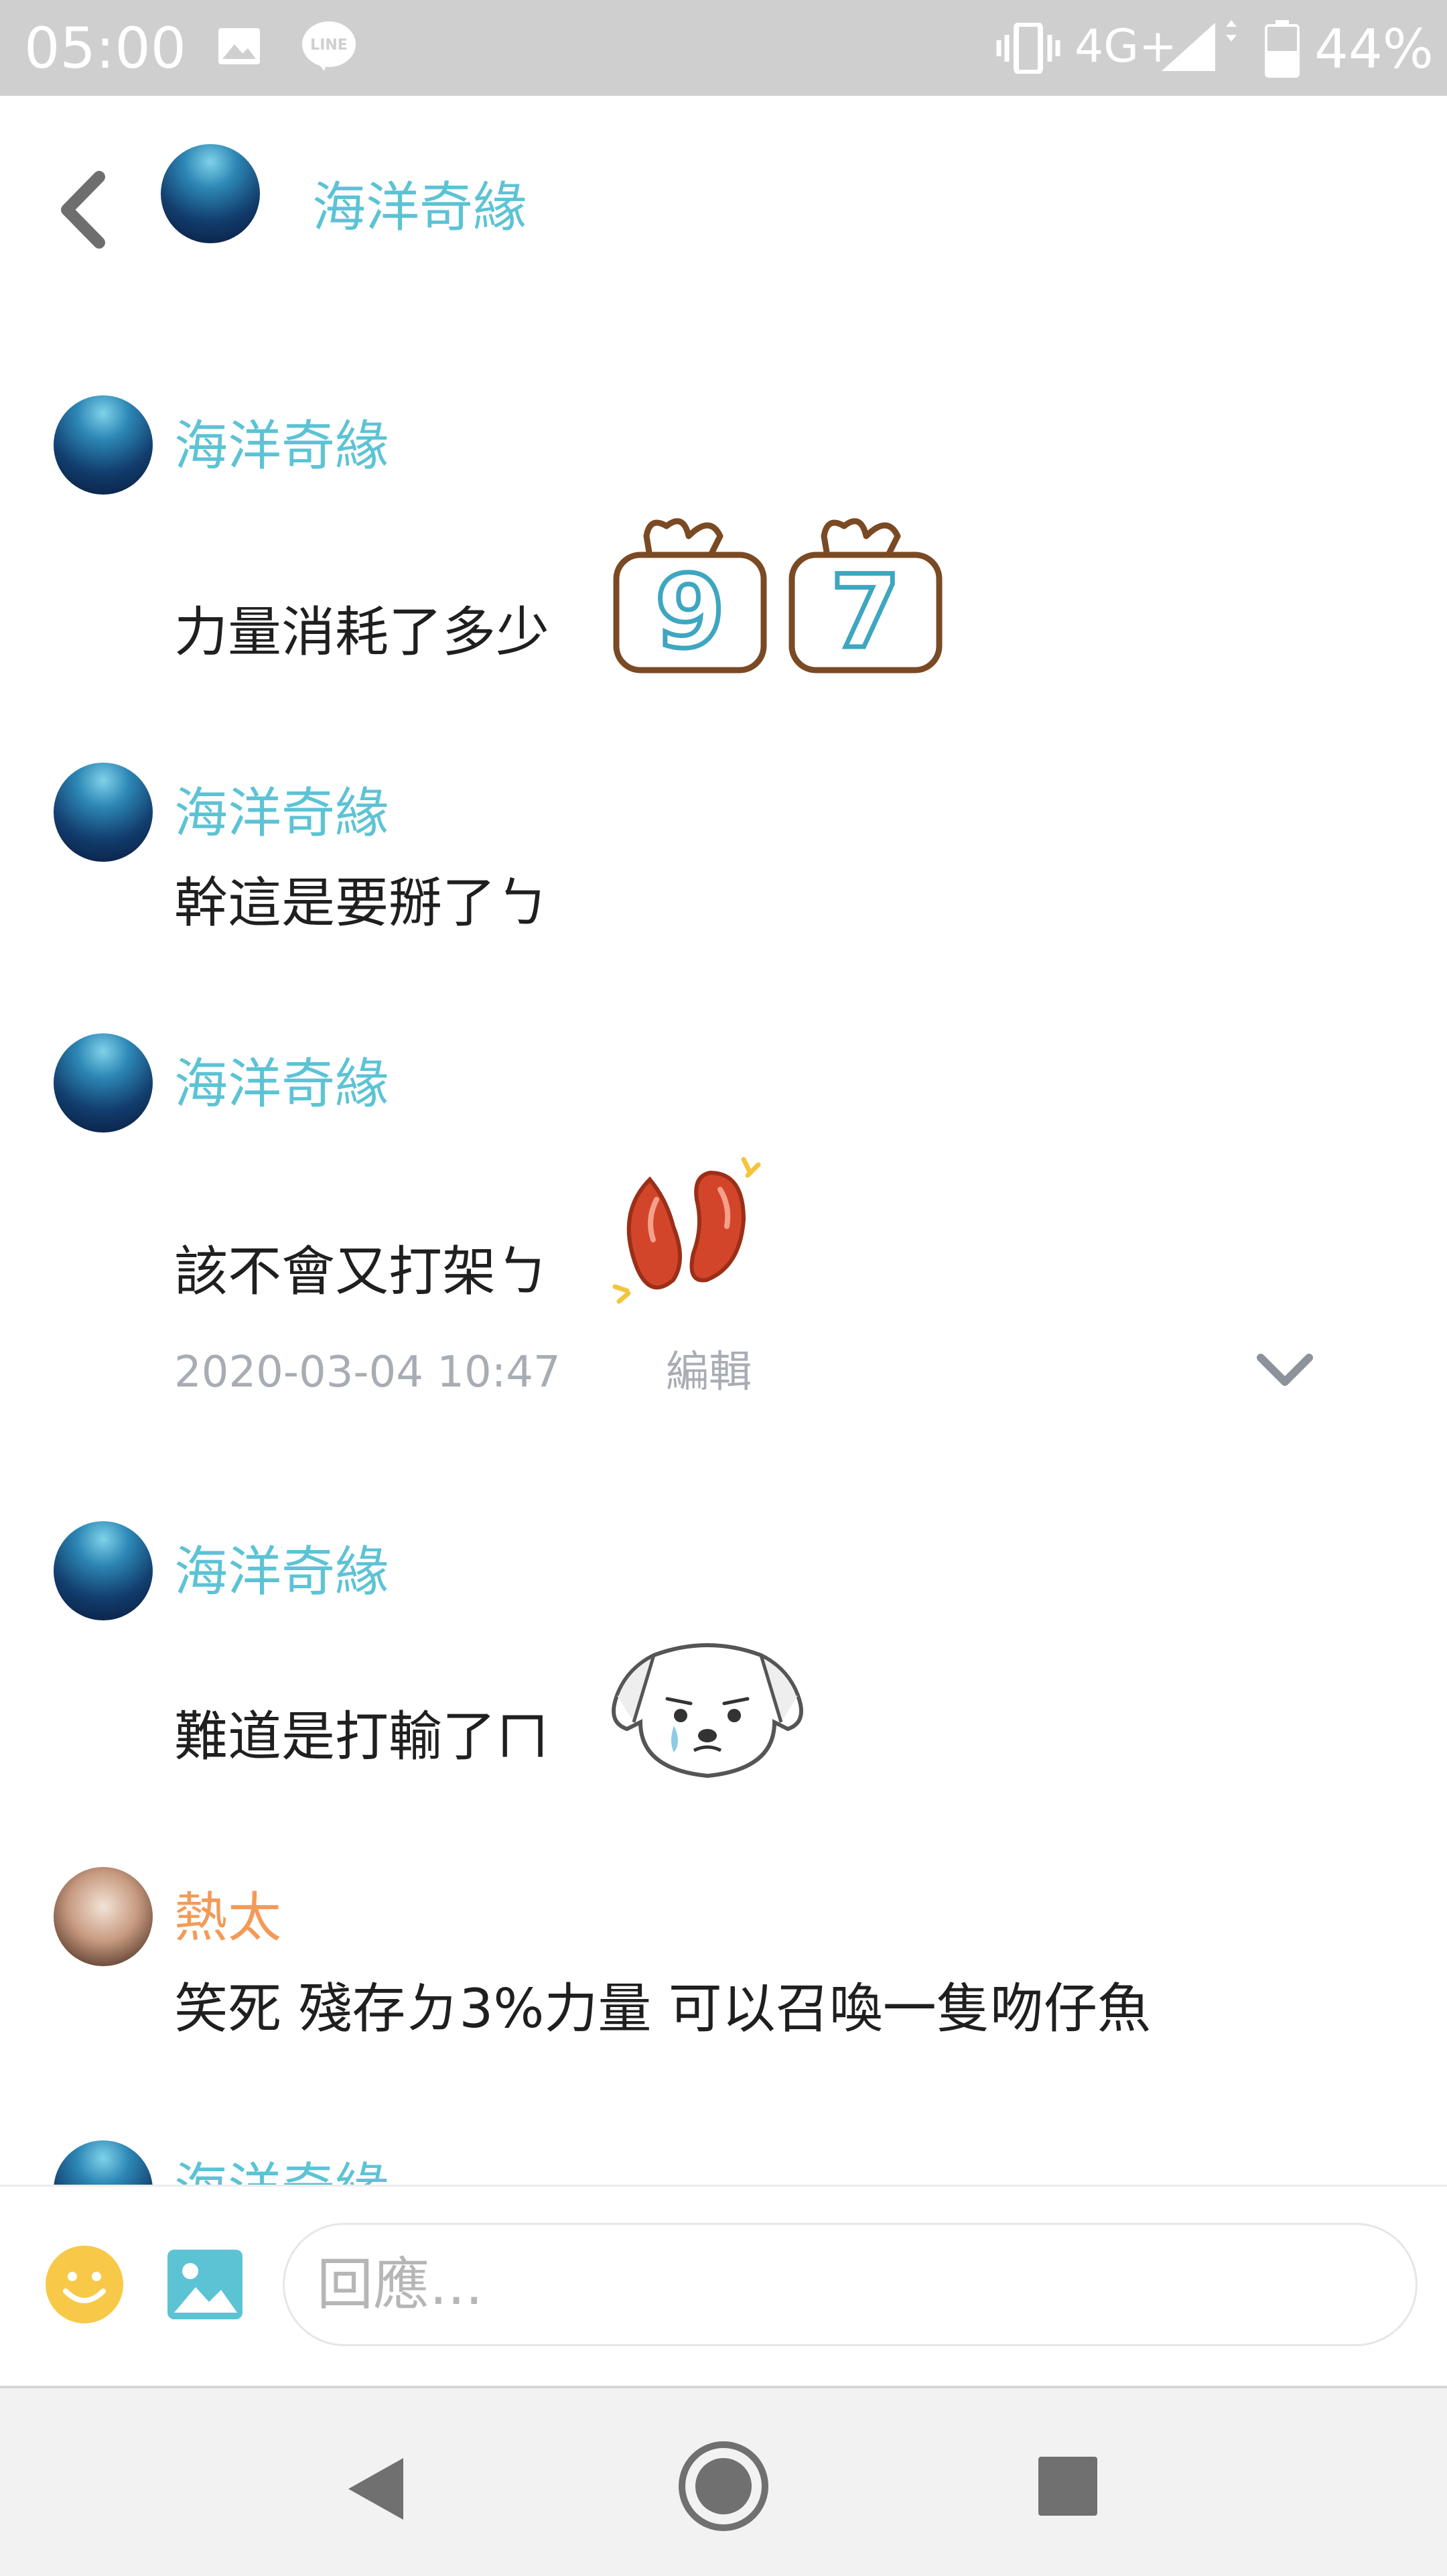 The height and width of the screenshot is (2576, 1447). I want to click on status-time: 05:00, so click(105, 48).